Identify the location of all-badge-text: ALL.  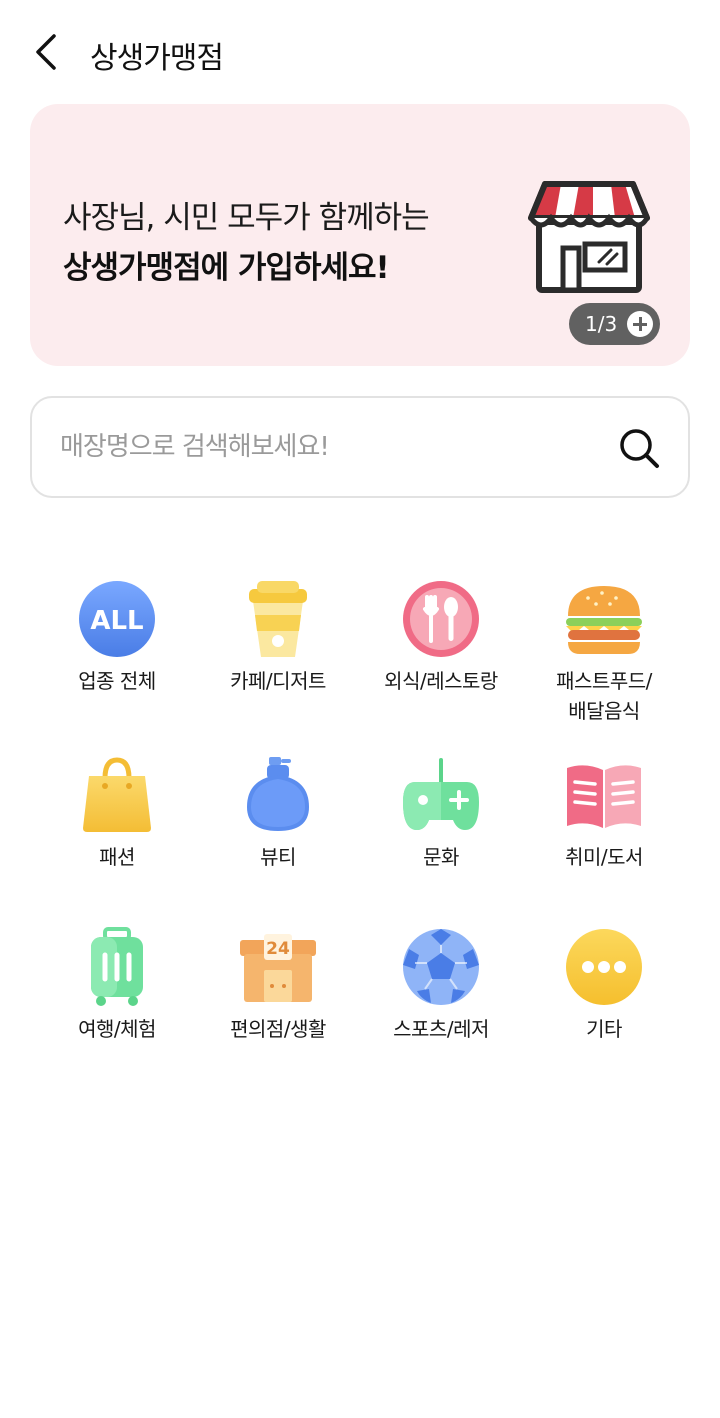
(116, 621).